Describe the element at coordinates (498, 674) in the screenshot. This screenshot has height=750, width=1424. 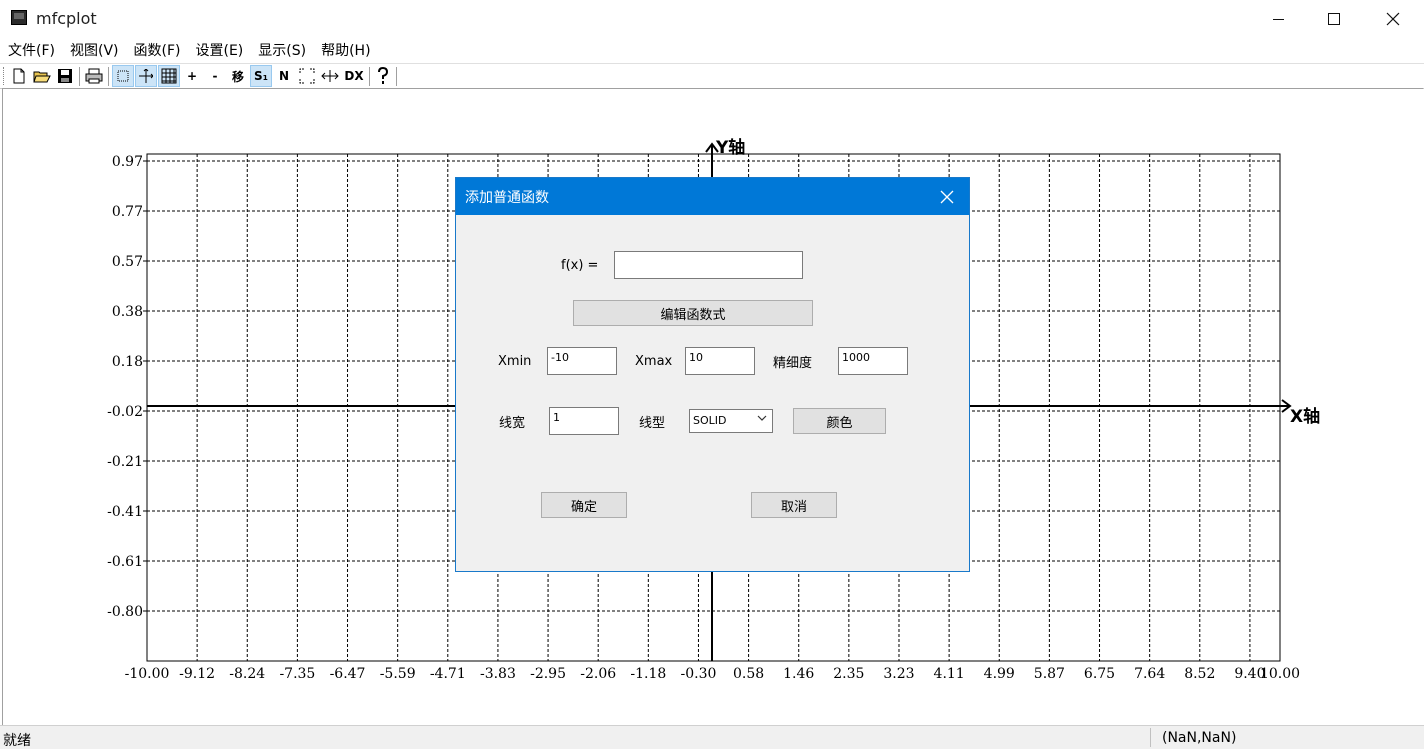
I see `x-tick-label: -3.83` at that location.